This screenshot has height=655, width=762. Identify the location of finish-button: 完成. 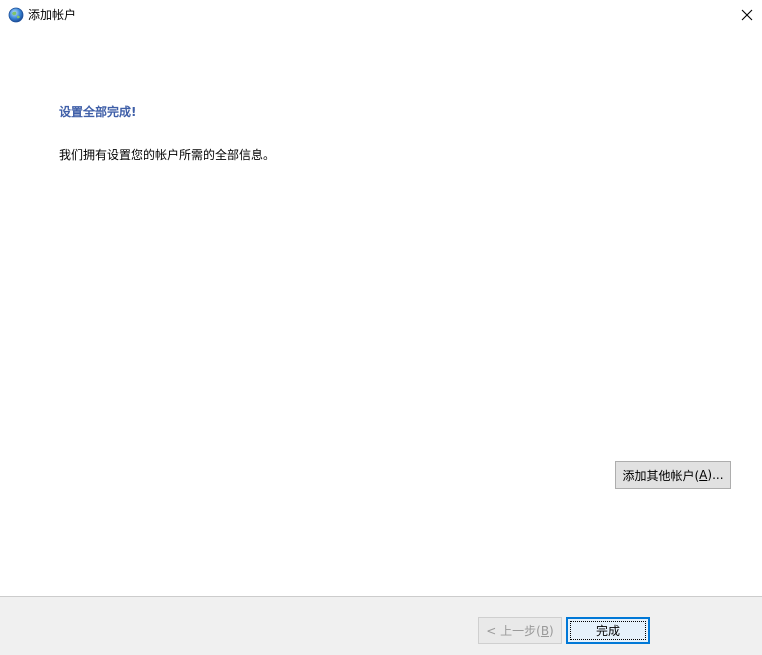
(608, 630).